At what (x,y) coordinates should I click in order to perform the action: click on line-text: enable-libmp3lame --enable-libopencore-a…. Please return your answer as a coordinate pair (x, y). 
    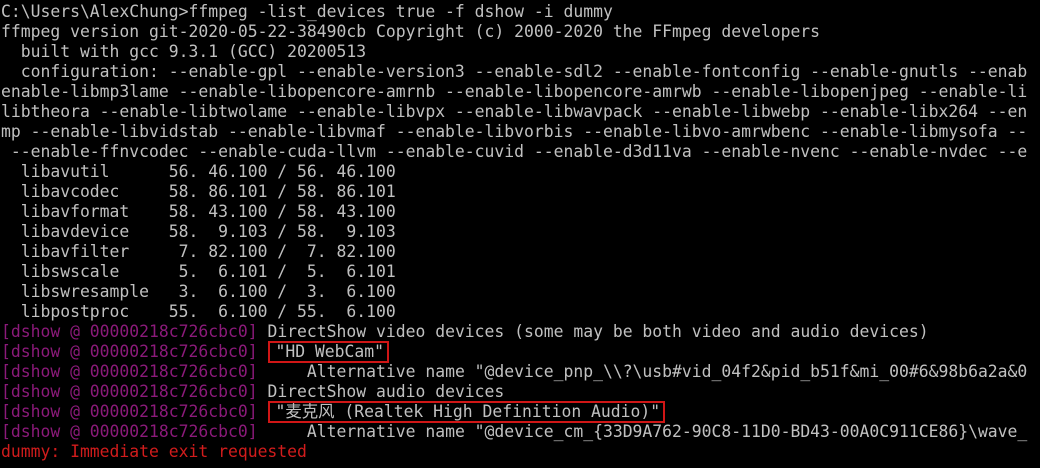
    Looking at the image, I should click on (514, 91).